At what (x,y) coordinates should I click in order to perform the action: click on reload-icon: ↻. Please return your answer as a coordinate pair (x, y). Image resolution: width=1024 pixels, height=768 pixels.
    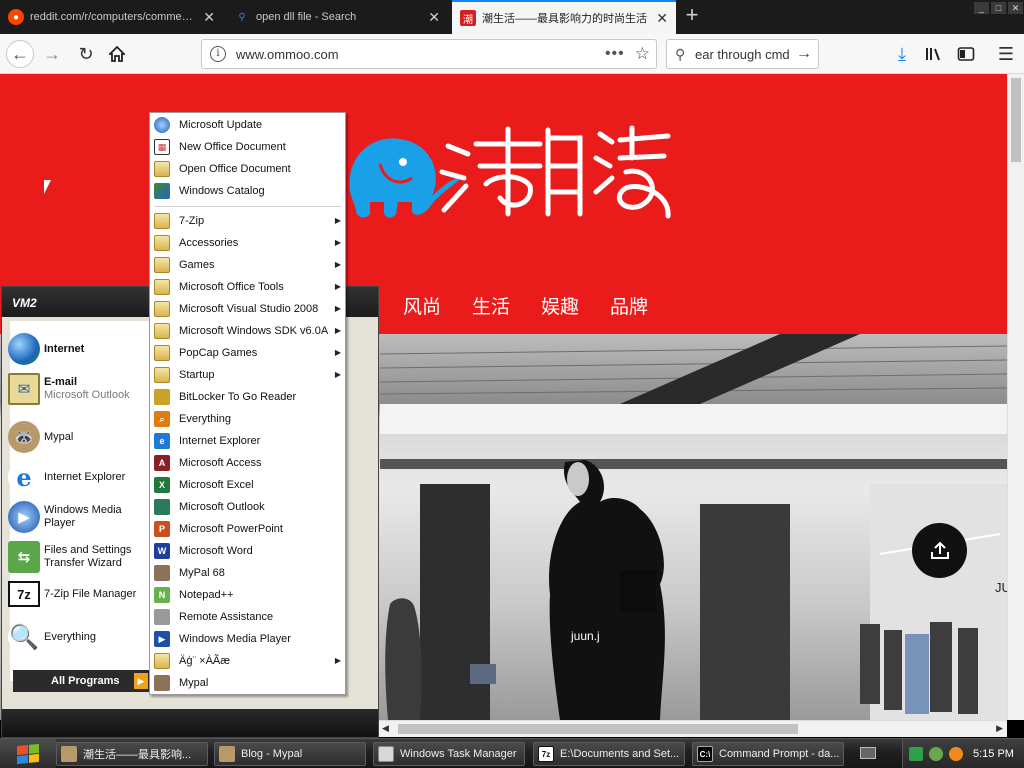
    Looking at the image, I should click on (86, 54).